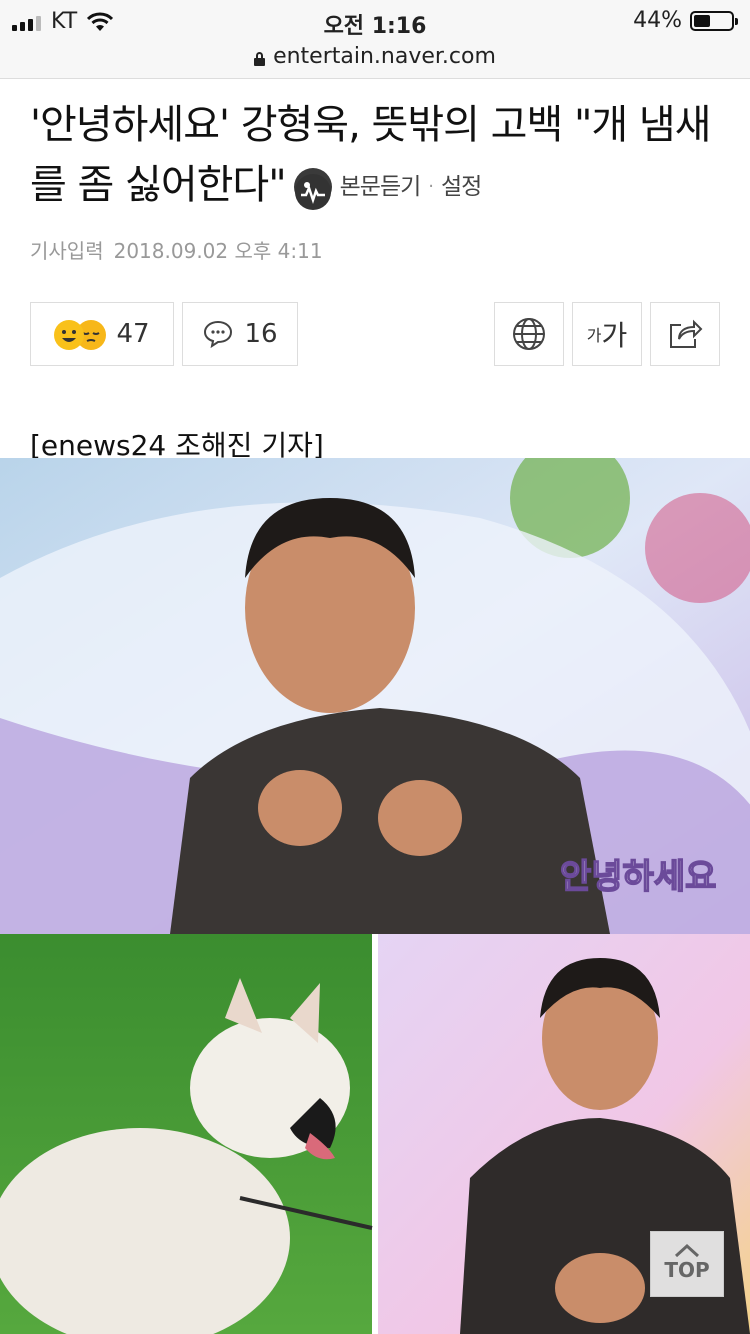 This screenshot has height=1334, width=750. What do you see at coordinates (685, 20) in the screenshot?
I see `status-right: 44%` at bounding box center [685, 20].